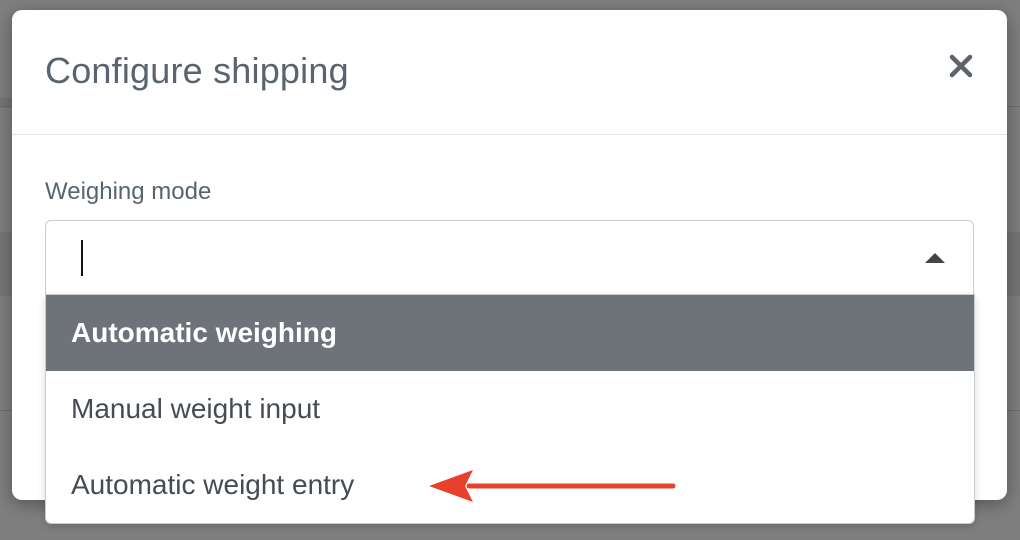 The width and height of the screenshot is (1020, 540). Describe the element at coordinates (552, 486) in the screenshot. I see `arrow-left-icon` at that location.